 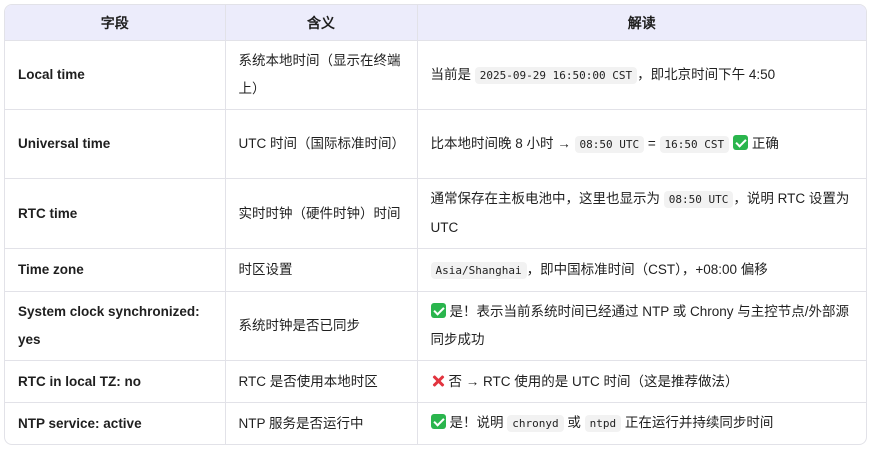 What do you see at coordinates (115, 213) in the screenshot?
I see `field-cell: RTC time` at bounding box center [115, 213].